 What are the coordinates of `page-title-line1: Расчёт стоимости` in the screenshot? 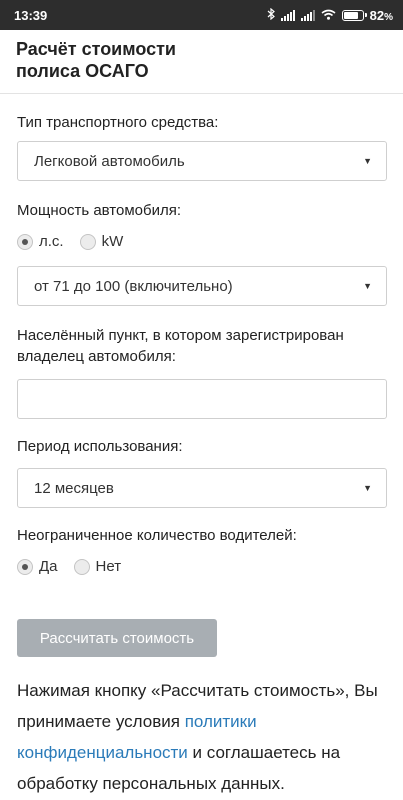 It's located at (96, 49).